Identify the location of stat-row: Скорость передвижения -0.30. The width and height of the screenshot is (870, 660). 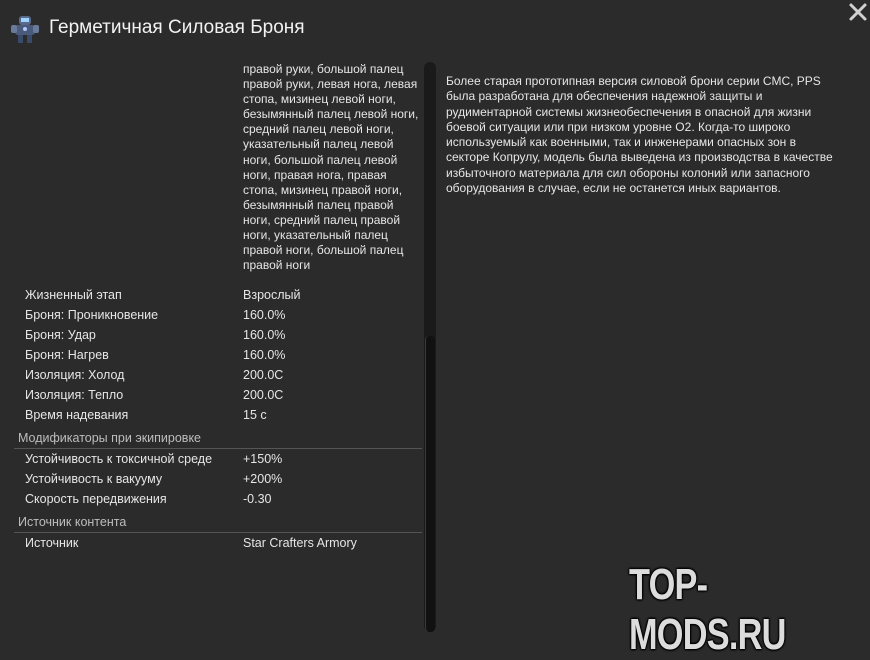
(218, 499).